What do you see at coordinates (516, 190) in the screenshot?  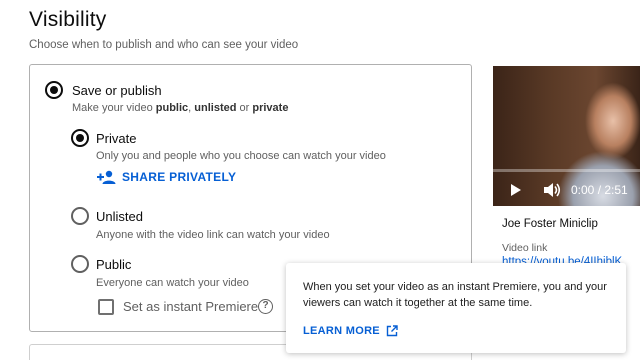 I see `play-icon` at bounding box center [516, 190].